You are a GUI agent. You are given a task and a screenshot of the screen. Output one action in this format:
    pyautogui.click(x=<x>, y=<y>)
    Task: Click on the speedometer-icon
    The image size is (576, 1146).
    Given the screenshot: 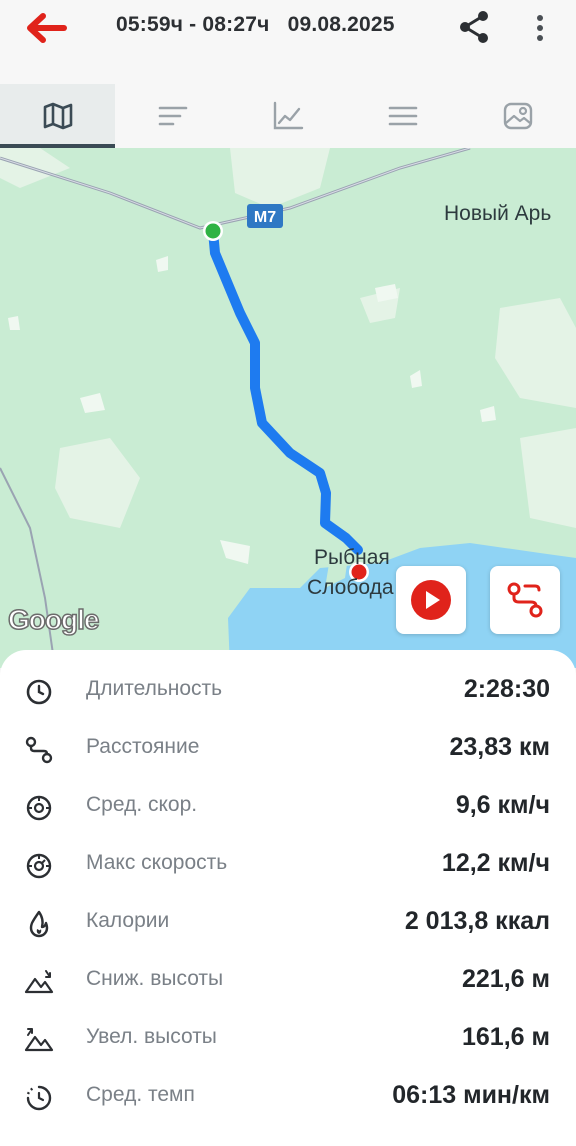 What is the action you would take?
    pyautogui.click(x=39, y=808)
    